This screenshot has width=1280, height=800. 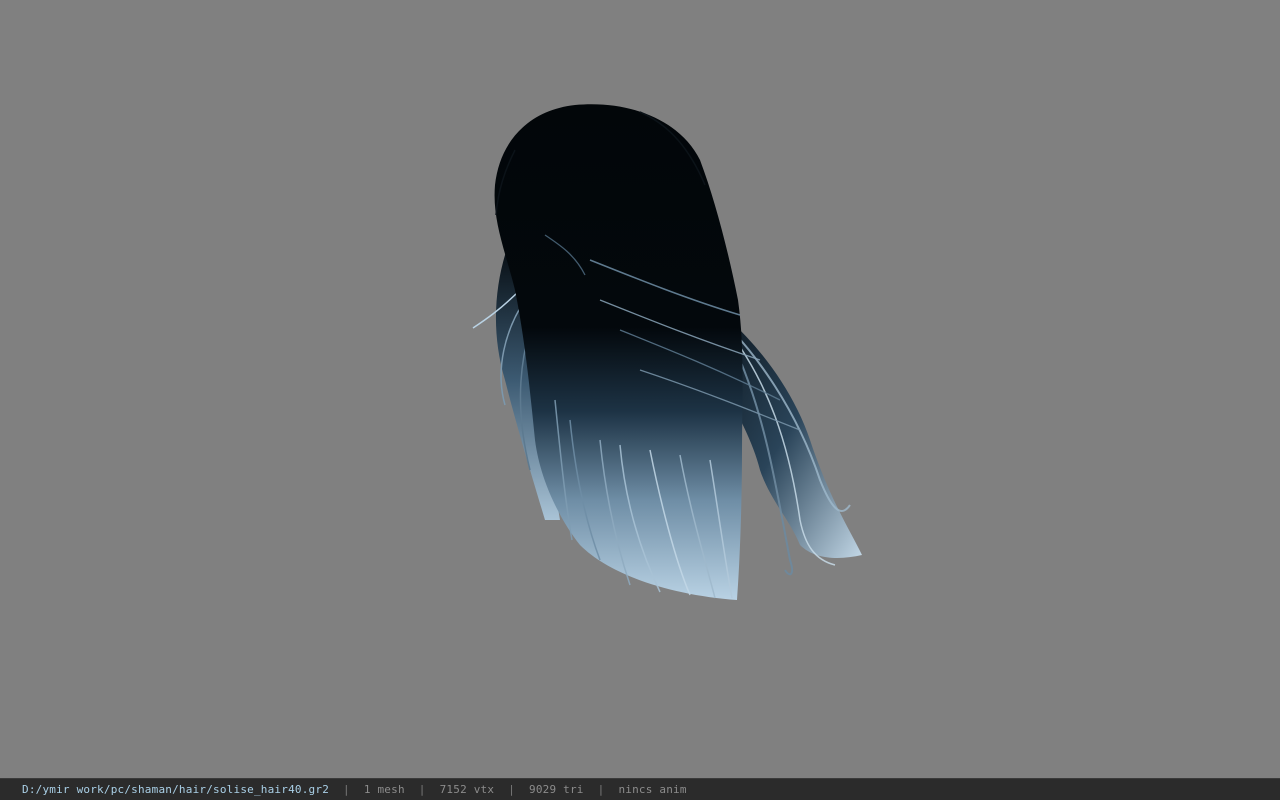 What do you see at coordinates (556, 789) in the screenshot?
I see `triangle-count: 9029 tri` at bounding box center [556, 789].